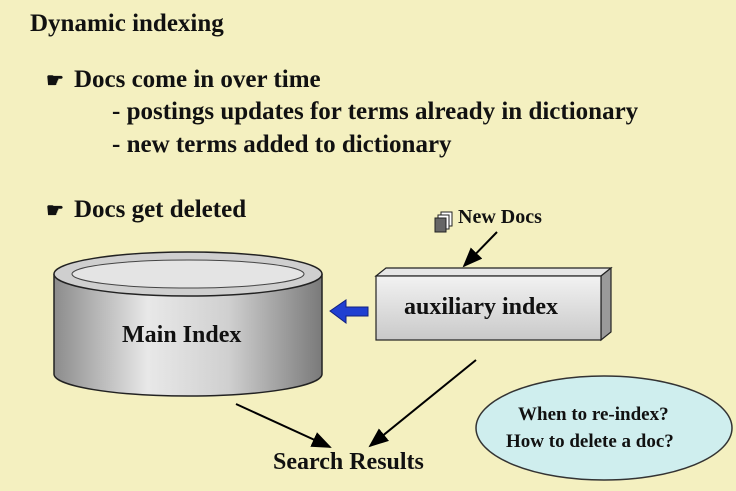 This screenshot has width=736, height=491. Describe the element at coordinates (422, 403) in the screenshot. I see `aux-to-results-arrow` at that location.